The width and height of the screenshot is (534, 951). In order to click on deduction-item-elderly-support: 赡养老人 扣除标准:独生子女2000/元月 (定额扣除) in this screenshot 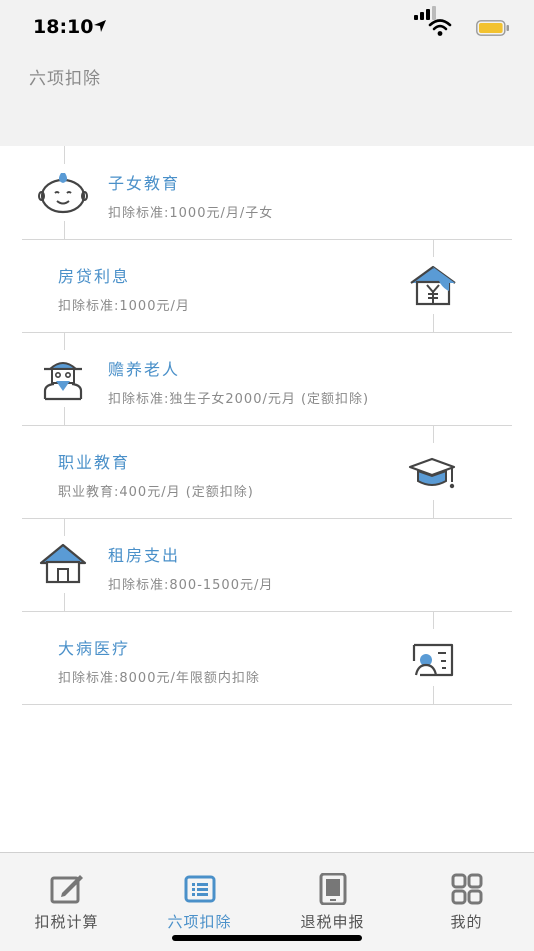, I will do `click(267, 379)`.